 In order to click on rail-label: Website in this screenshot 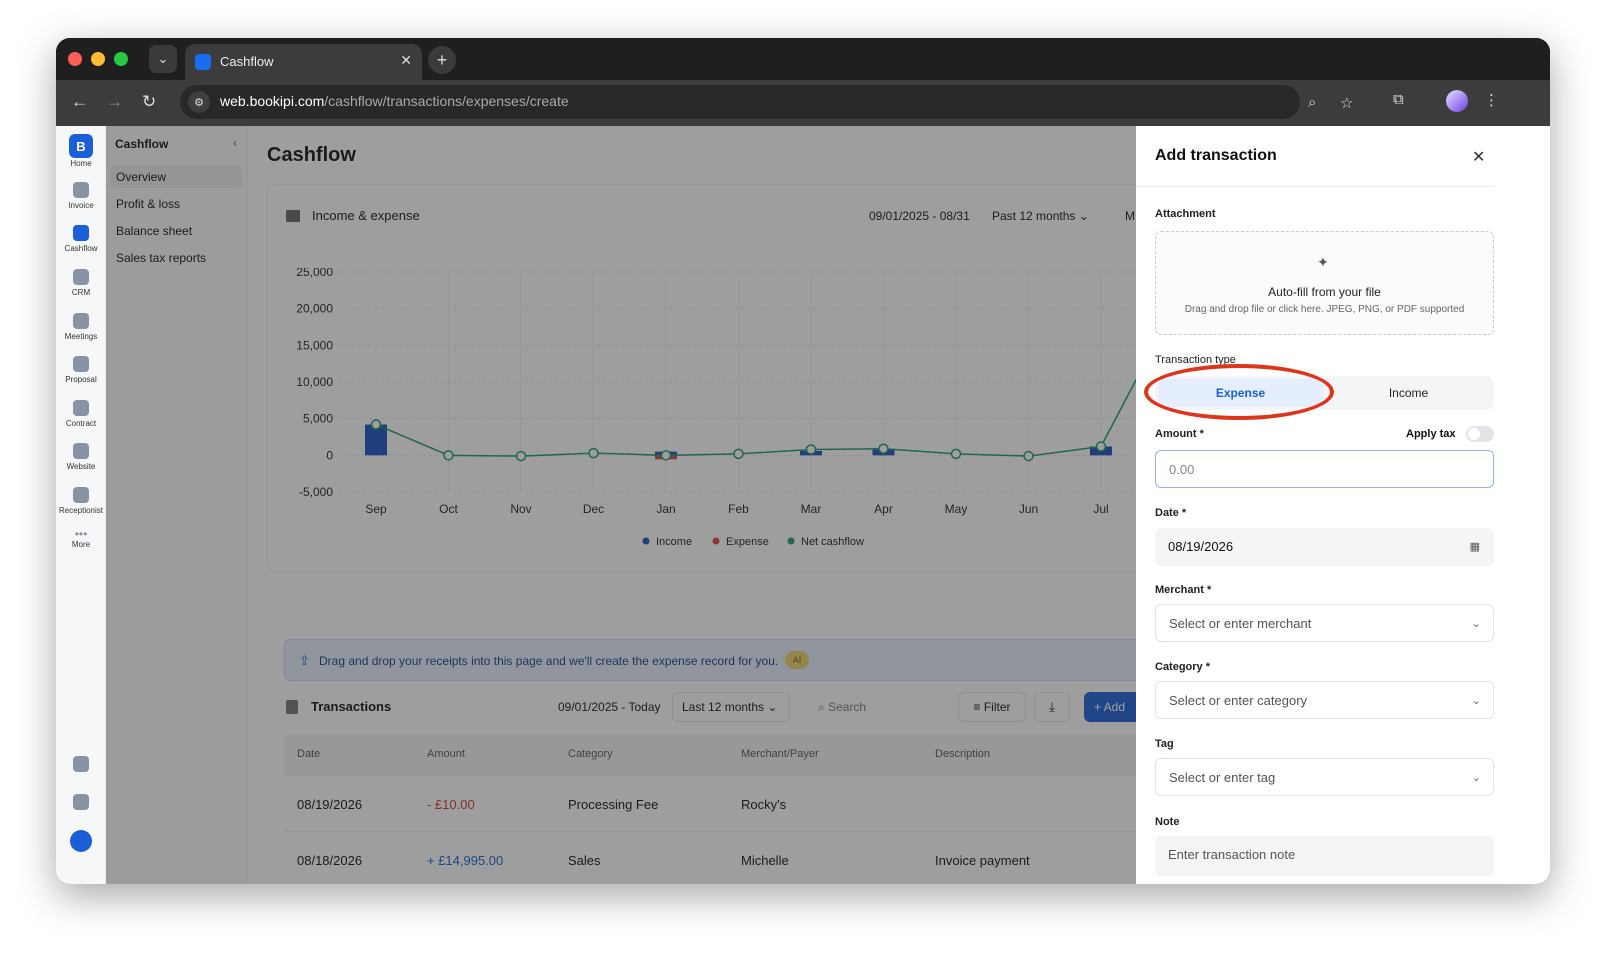, I will do `click(81, 466)`.